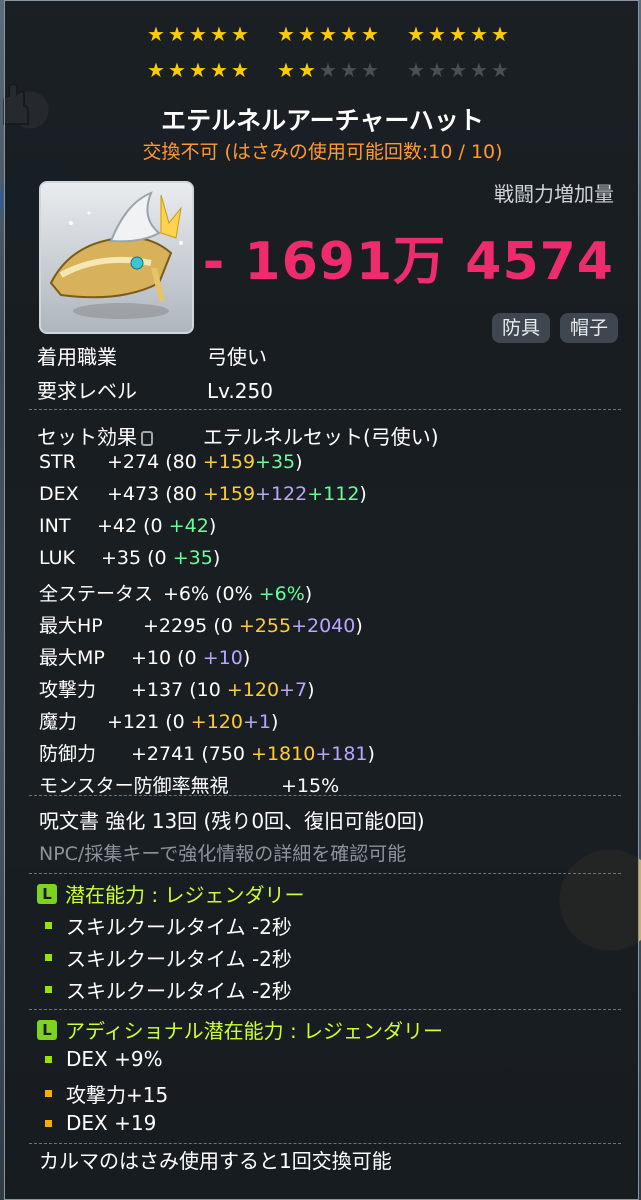  I want to click on required-job-value: 弓使い, so click(237, 357).